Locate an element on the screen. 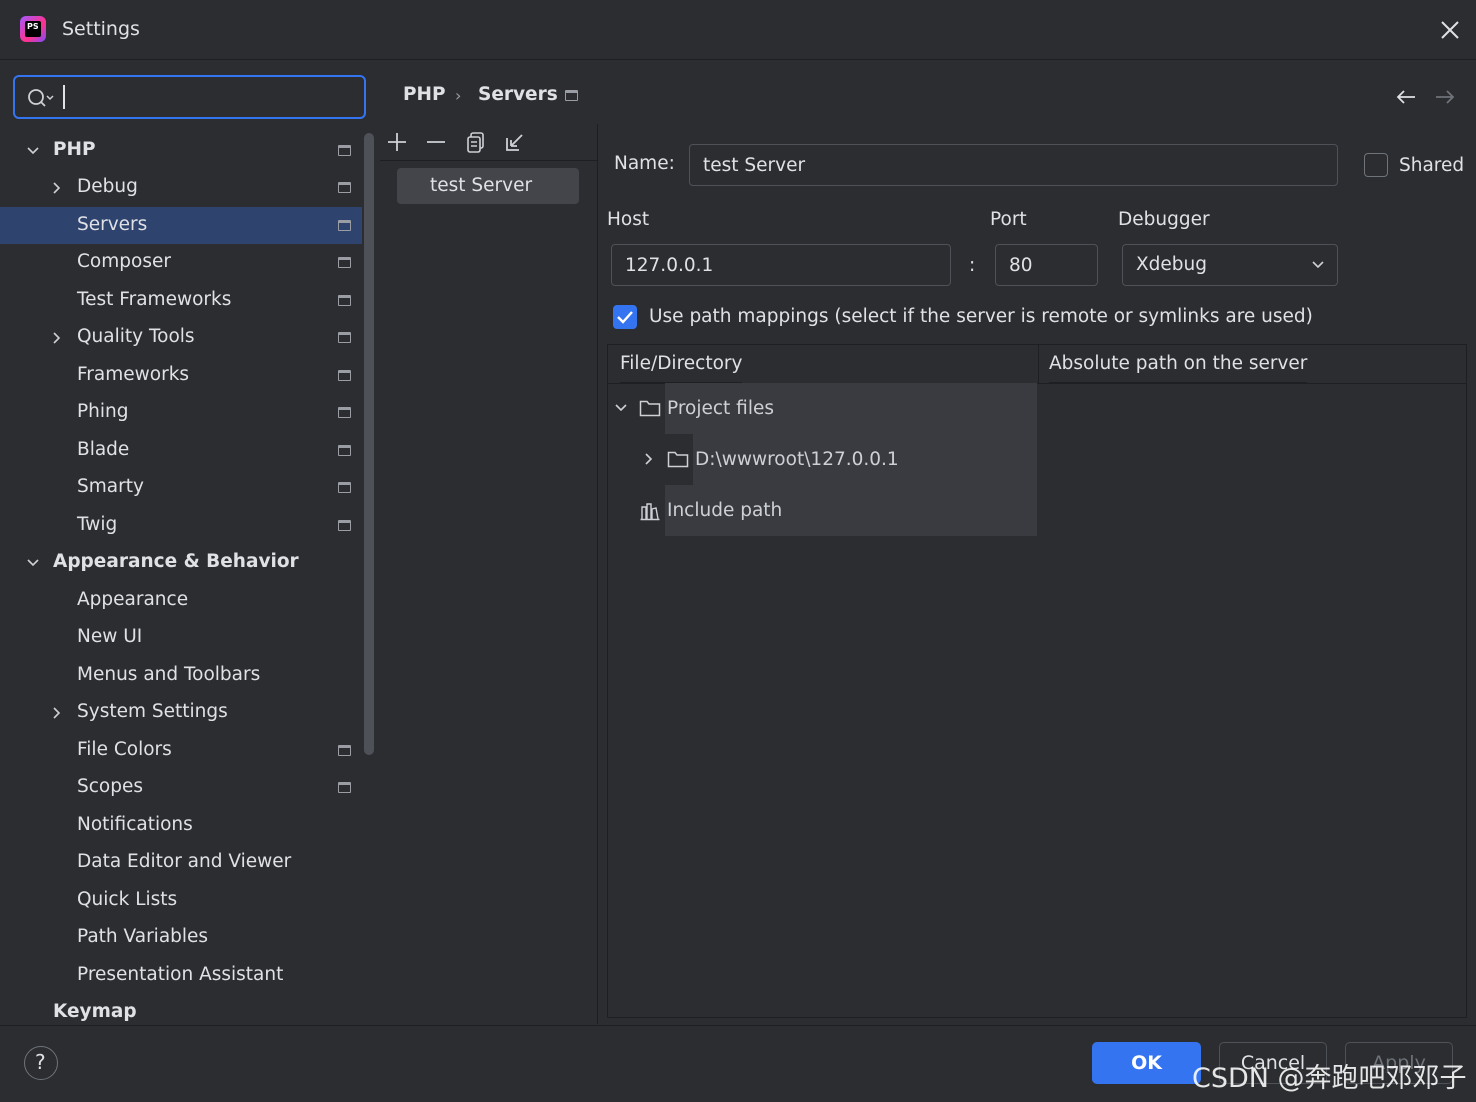 Image resolution: width=1476 pixels, height=1102 pixels. port-label: Port is located at coordinates (1008, 219).